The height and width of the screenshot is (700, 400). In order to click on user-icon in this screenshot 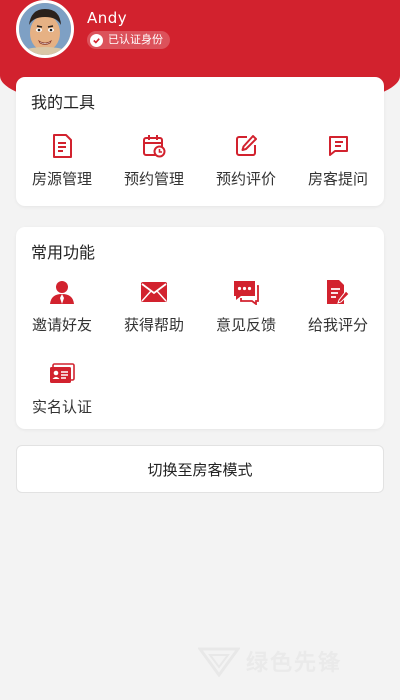, I will do `click(62, 292)`.